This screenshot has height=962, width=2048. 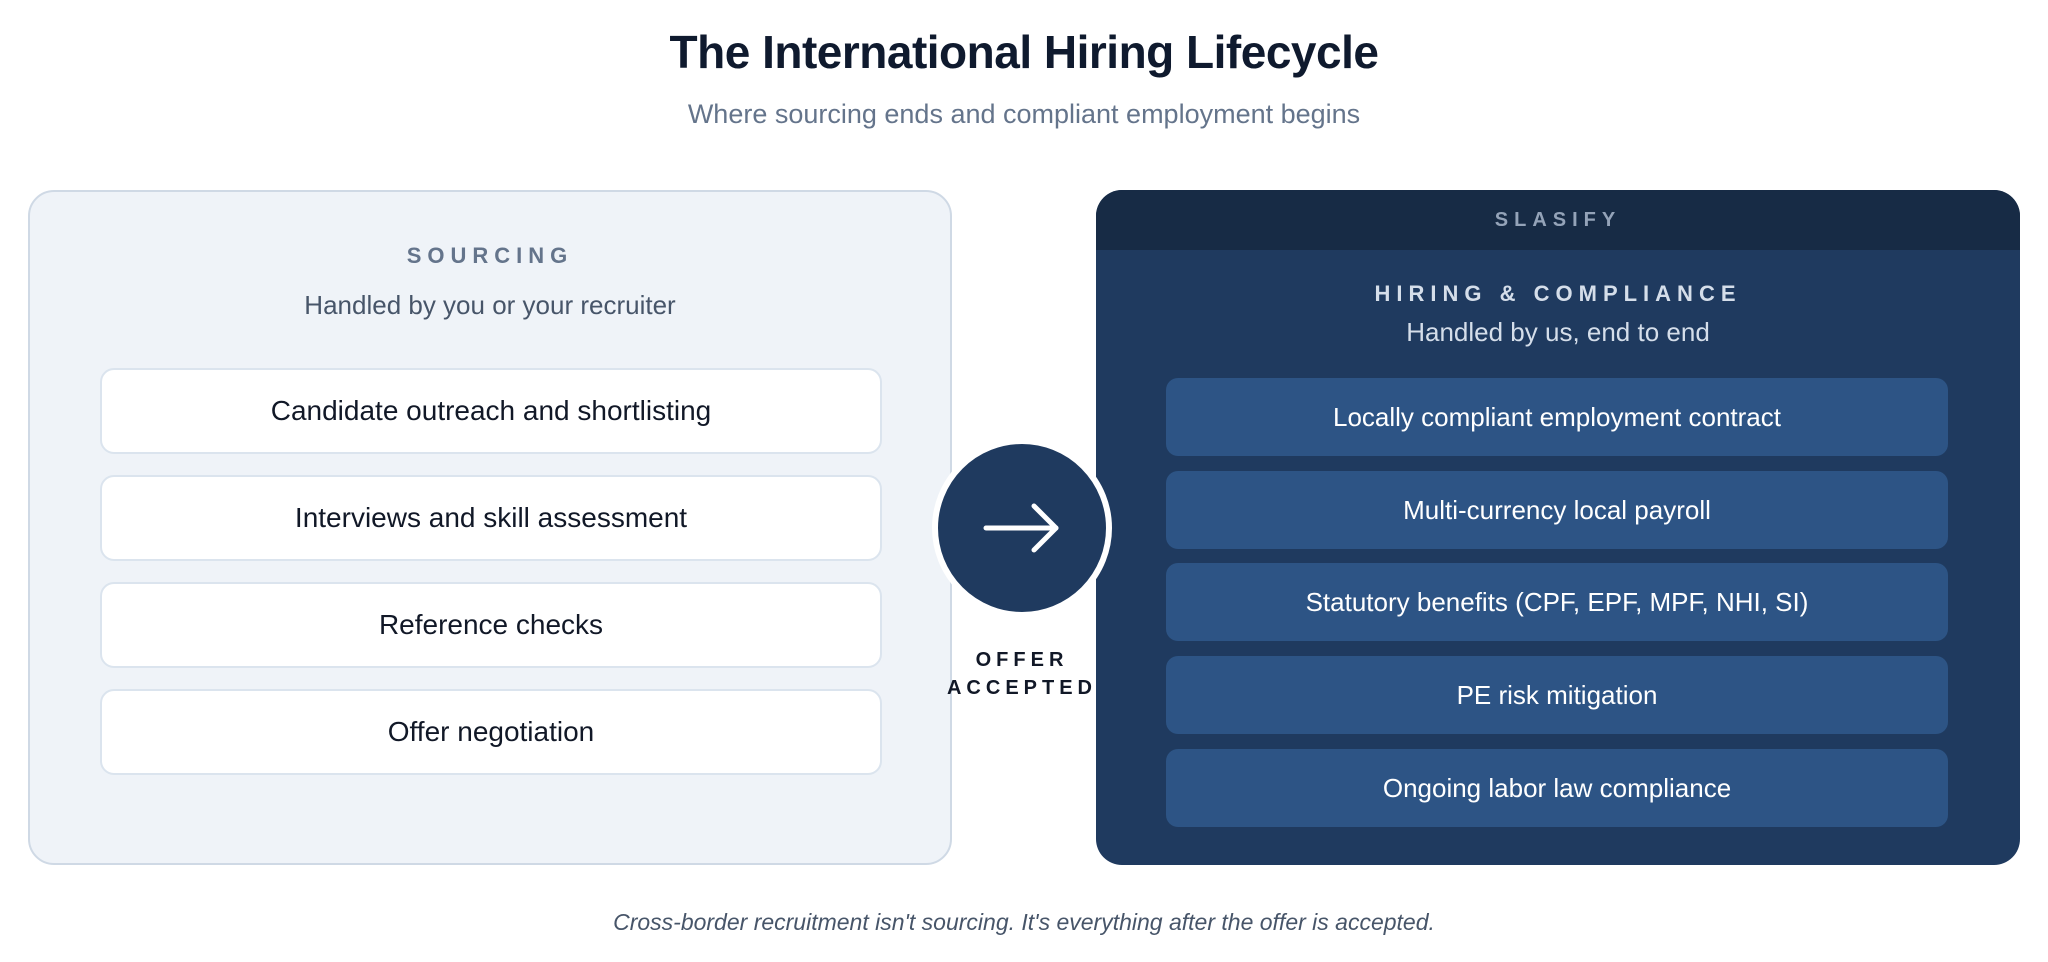 What do you see at coordinates (1557, 788) in the screenshot?
I see `compliance-step: Ongoing labor law compliance` at bounding box center [1557, 788].